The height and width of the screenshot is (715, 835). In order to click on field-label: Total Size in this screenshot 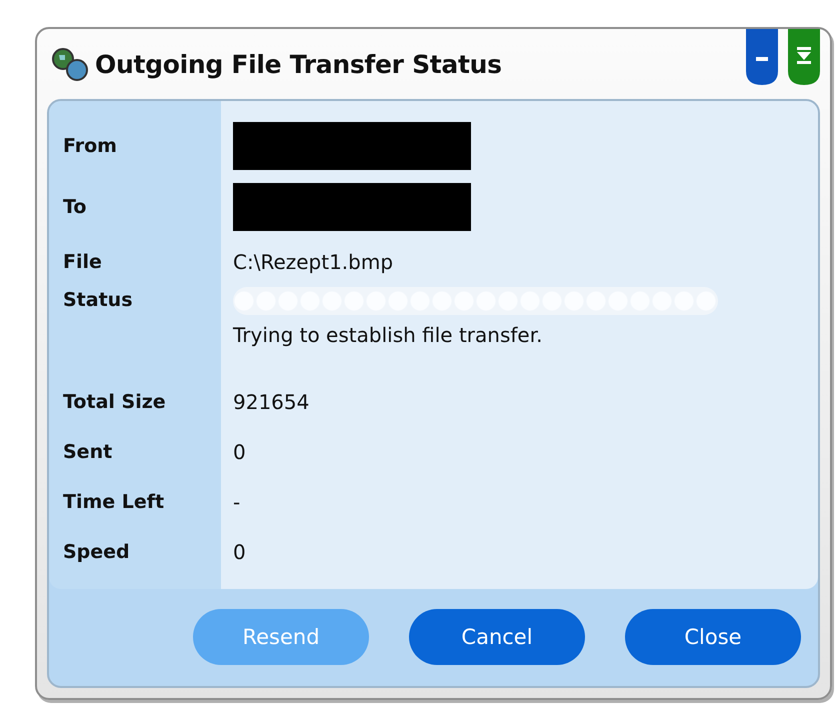, I will do `click(114, 402)`.